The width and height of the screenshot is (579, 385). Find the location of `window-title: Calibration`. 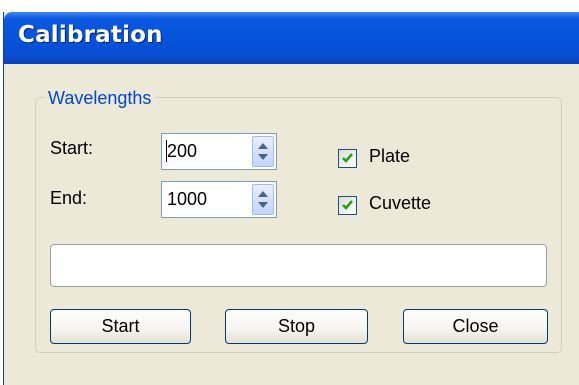

window-title: Calibration is located at coordinates (90, 35).